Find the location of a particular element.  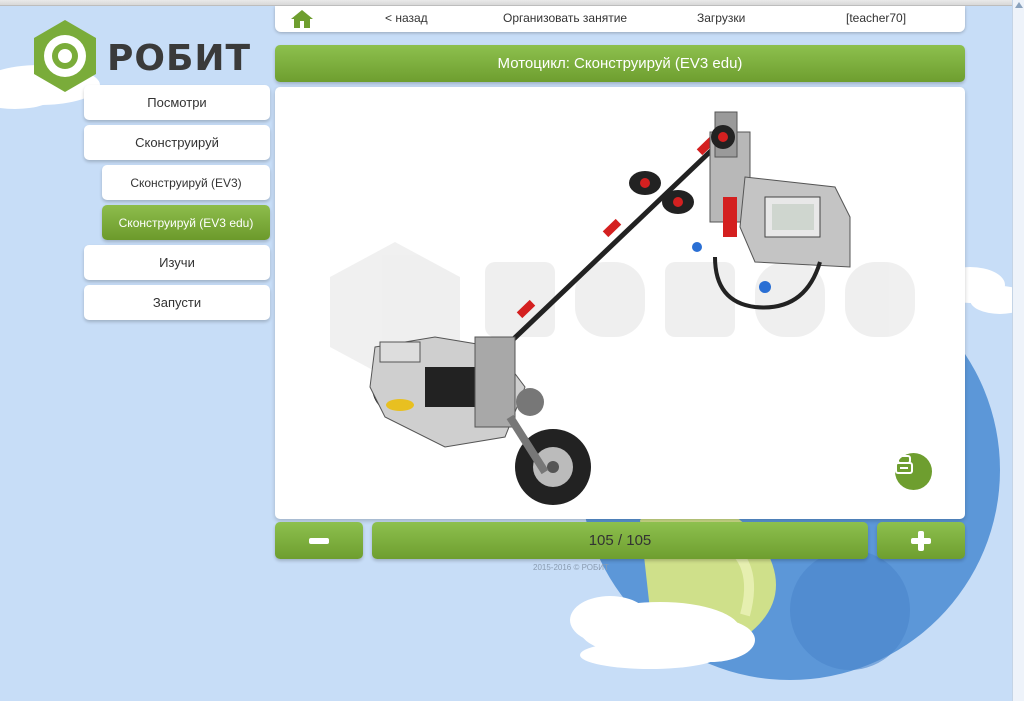

back-link: < назад is located at coordinates (406, 18).